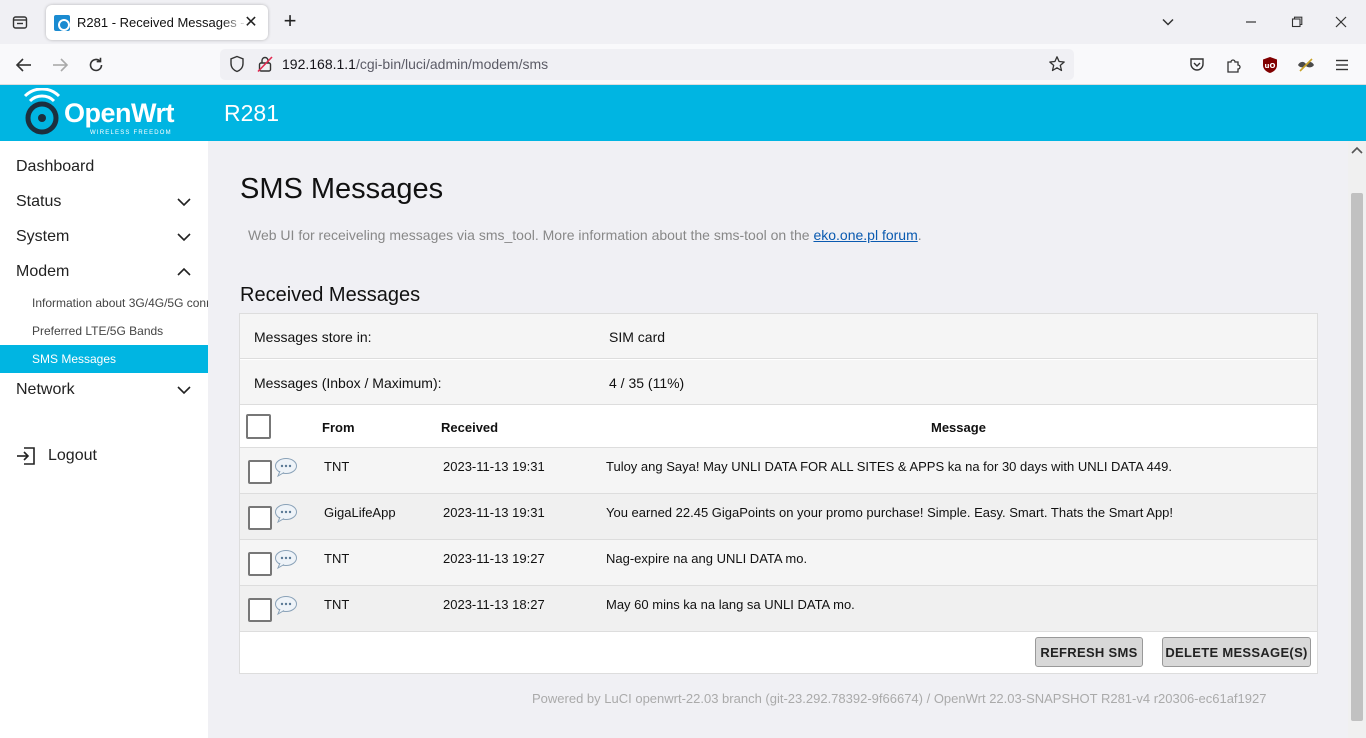  Describe the element at coordinates (1197, 65) in the screenshot. I see `pocket-icon` at that location.